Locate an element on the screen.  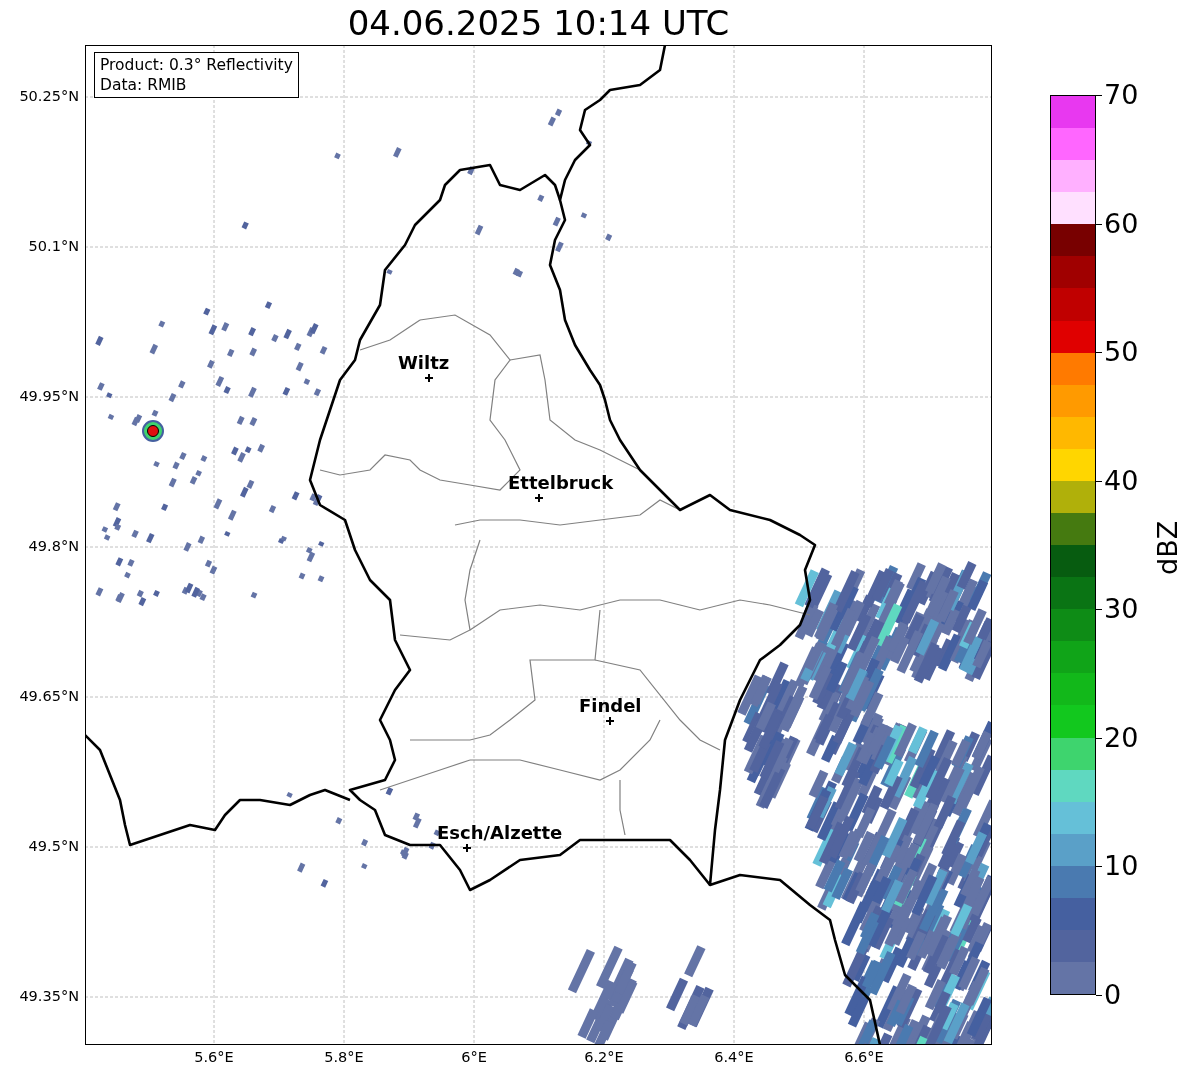
colorbar-label: dBZ is located at coordinates (1167, 547).